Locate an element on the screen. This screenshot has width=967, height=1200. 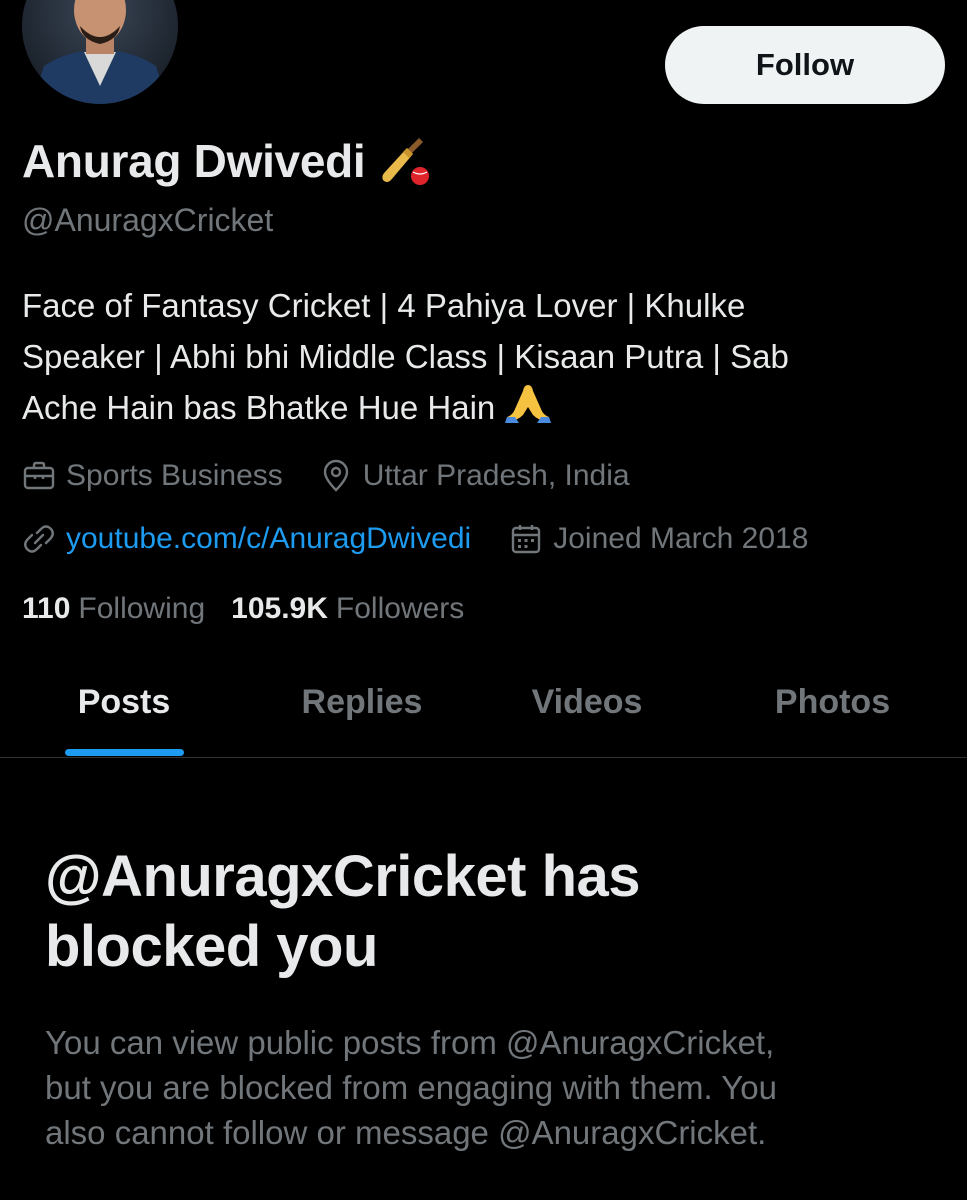
category-item: Sports Business is located at coordinates (152, 476).